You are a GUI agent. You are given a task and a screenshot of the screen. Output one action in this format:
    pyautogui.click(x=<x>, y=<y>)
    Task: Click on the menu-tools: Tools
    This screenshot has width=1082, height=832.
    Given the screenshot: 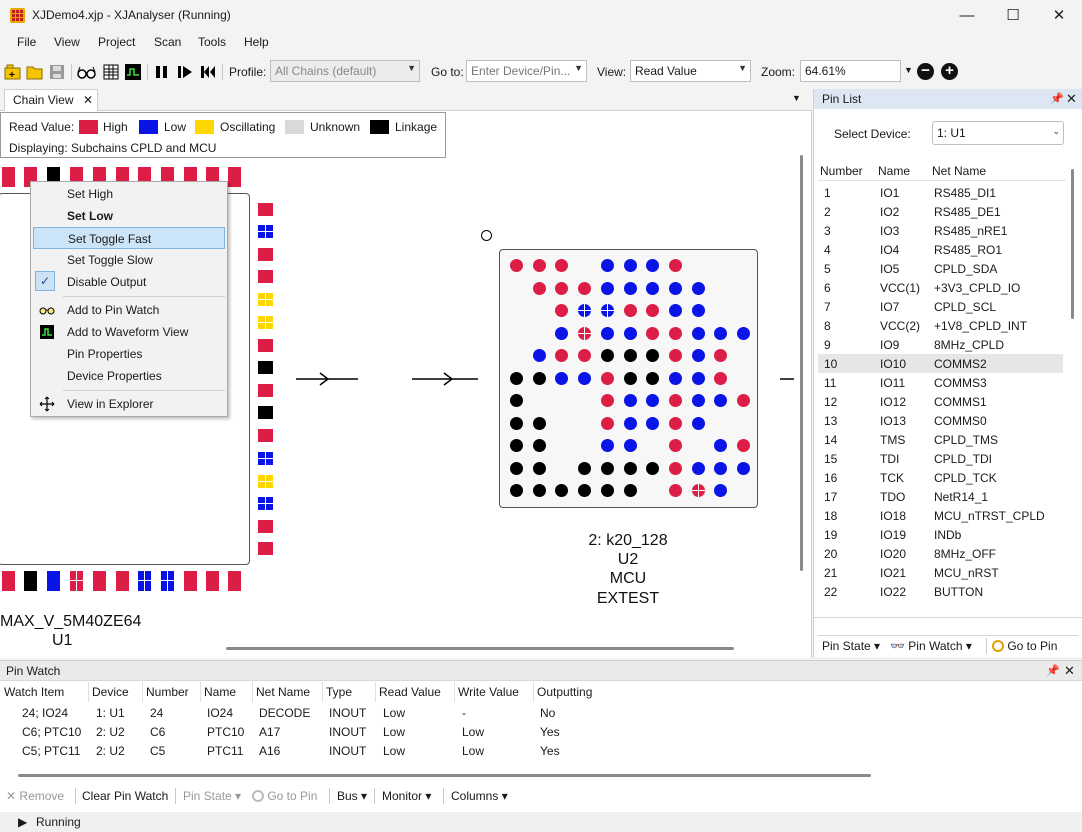 What is the action you would take?
    pyautogui.click(x=212, y=42)
    